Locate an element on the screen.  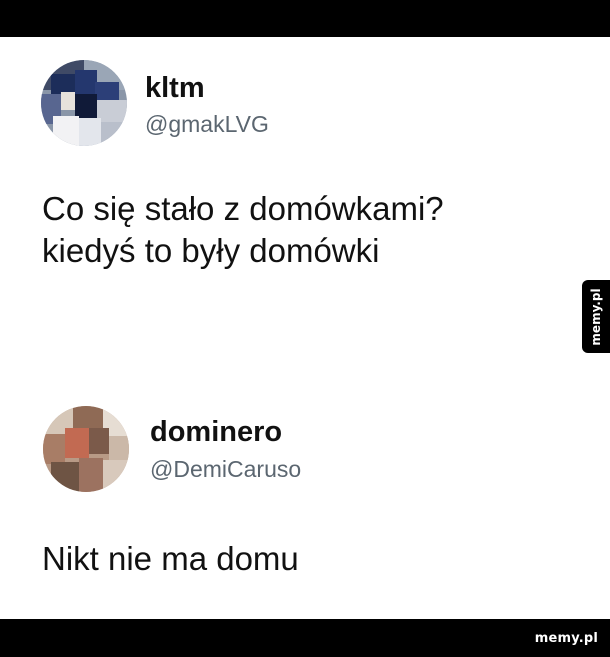
side-tab-watermark: memy.pl is located at coordinates (596, 316).